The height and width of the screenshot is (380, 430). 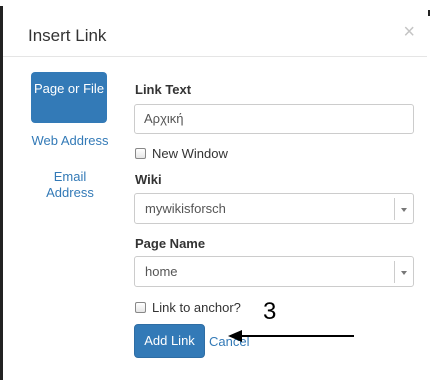 I want to click on nav-item-label: Web Address, so click(x=70, y=140).